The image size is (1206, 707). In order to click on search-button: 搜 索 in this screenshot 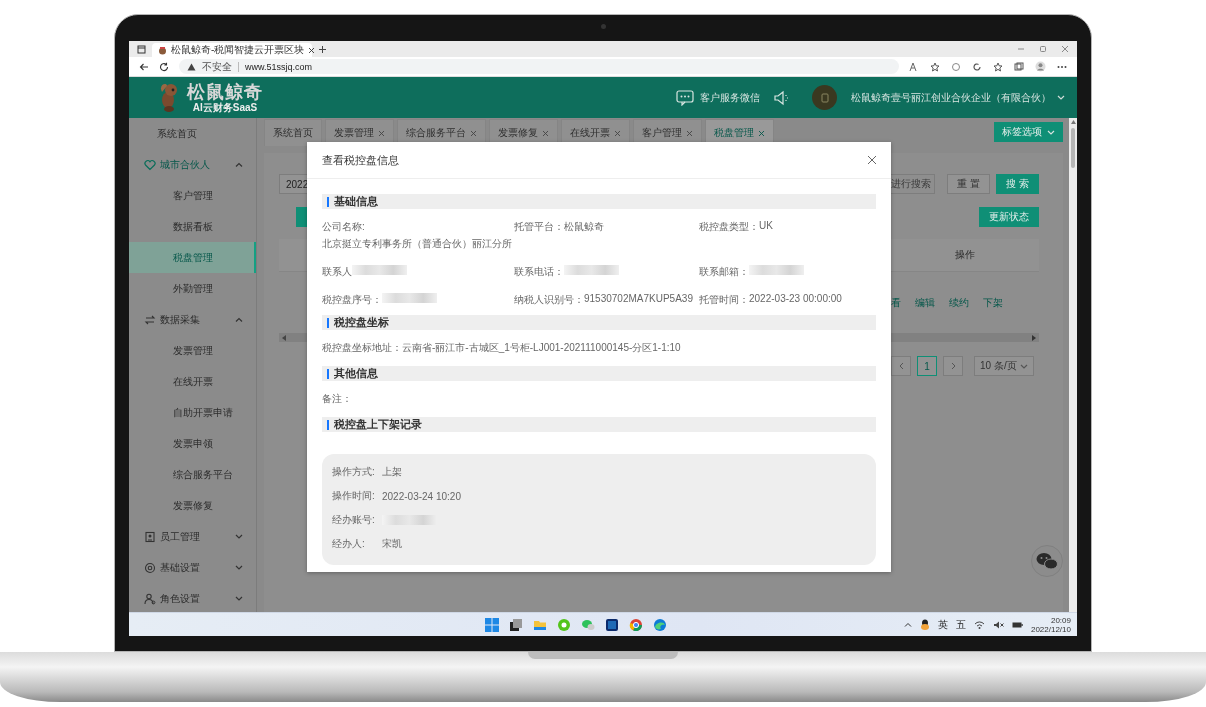, I will do `click(1017, 184)`.